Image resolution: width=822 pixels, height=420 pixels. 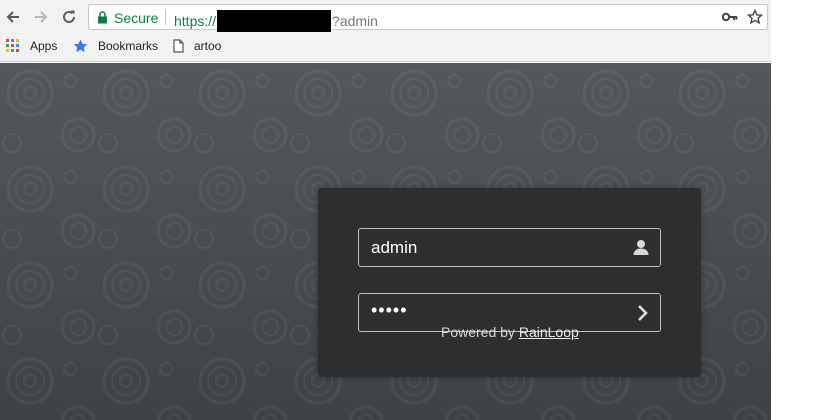 I want to click on apps-label: Apps, so click(x=44, y=46).